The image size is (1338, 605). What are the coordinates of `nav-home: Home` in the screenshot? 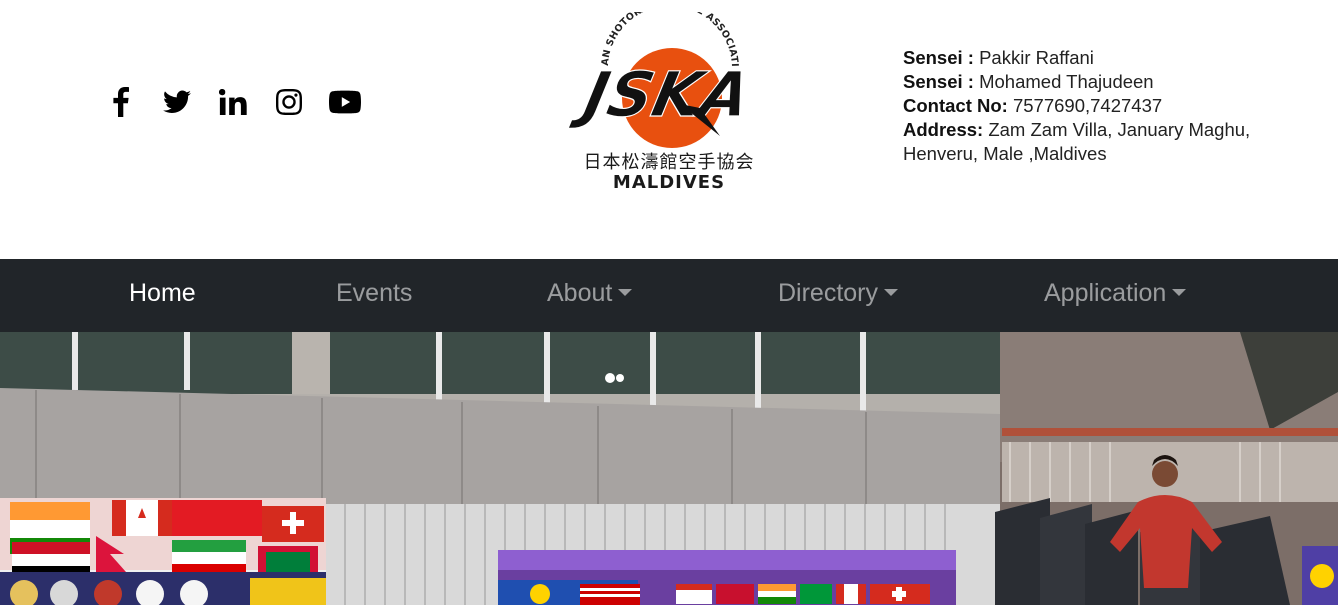 It's located at (162, 293).